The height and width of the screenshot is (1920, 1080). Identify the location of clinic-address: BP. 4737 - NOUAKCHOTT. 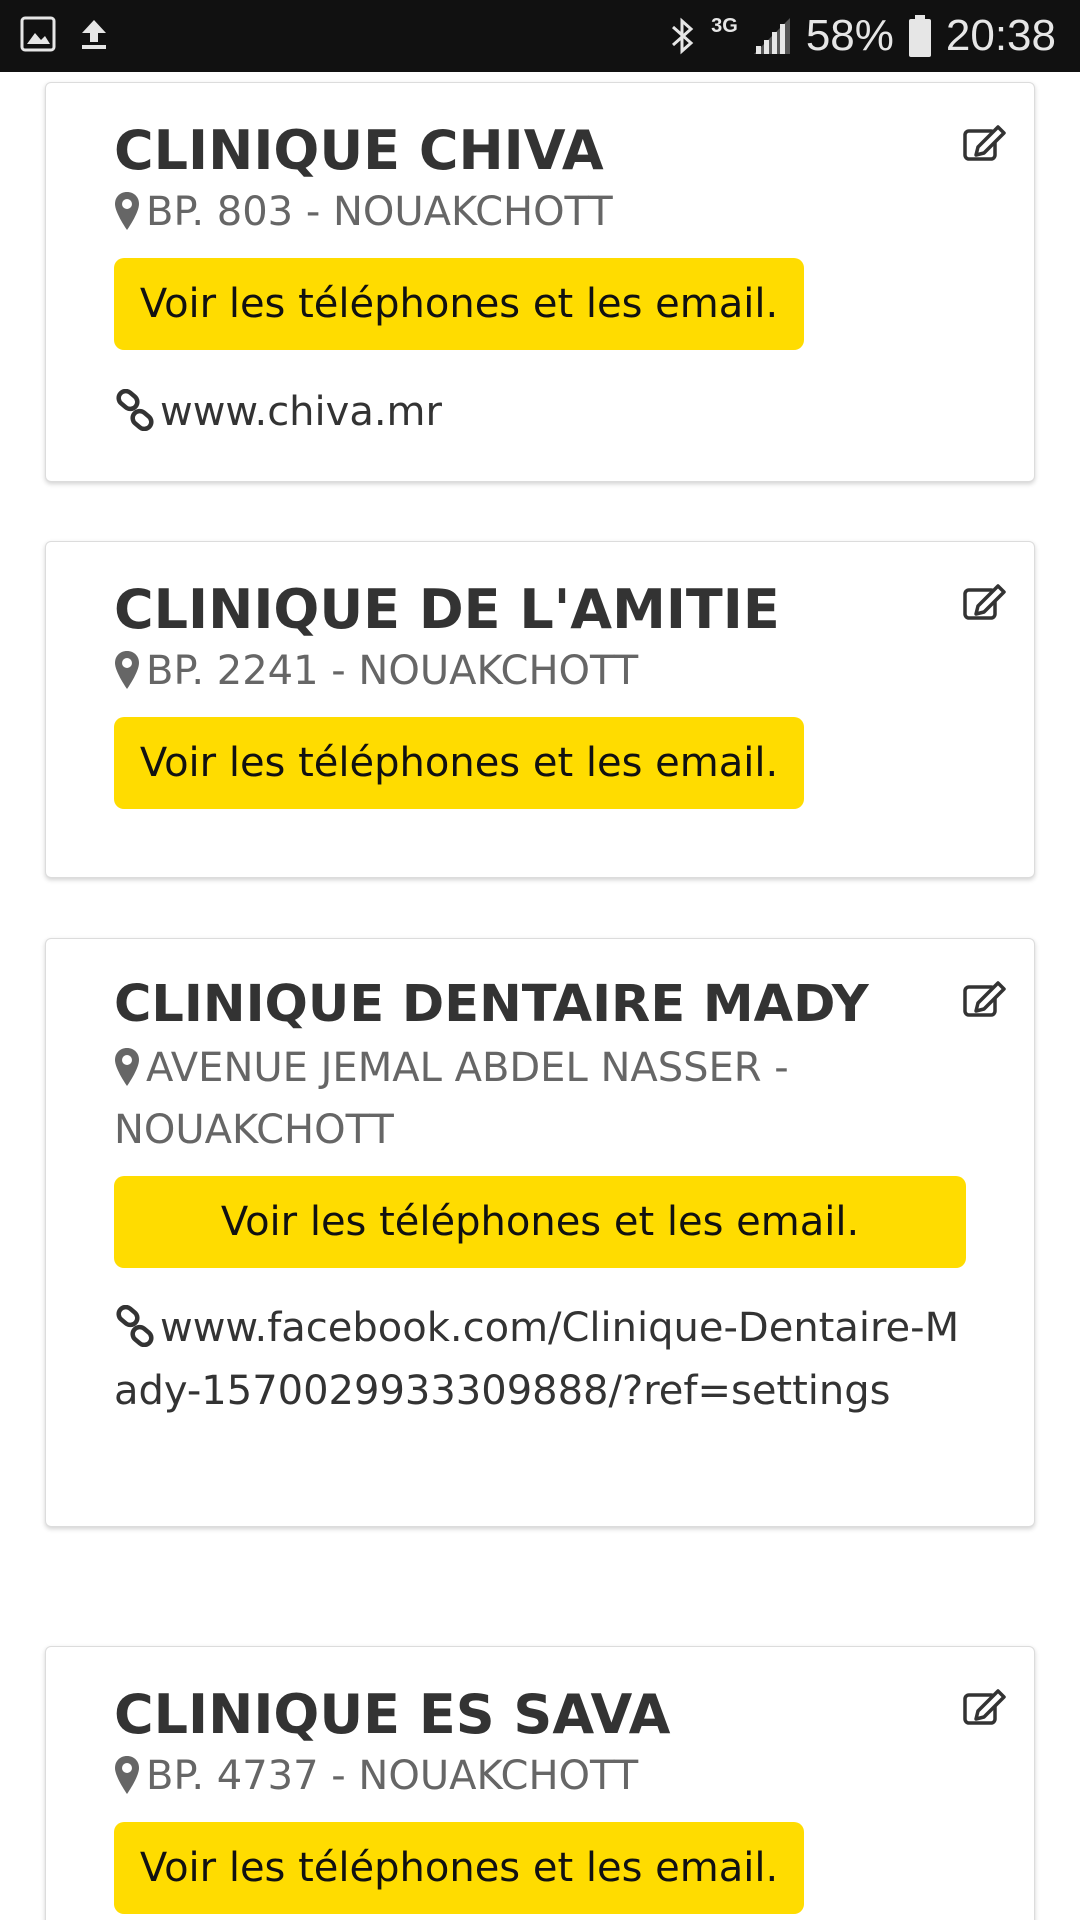
(544, 1776).